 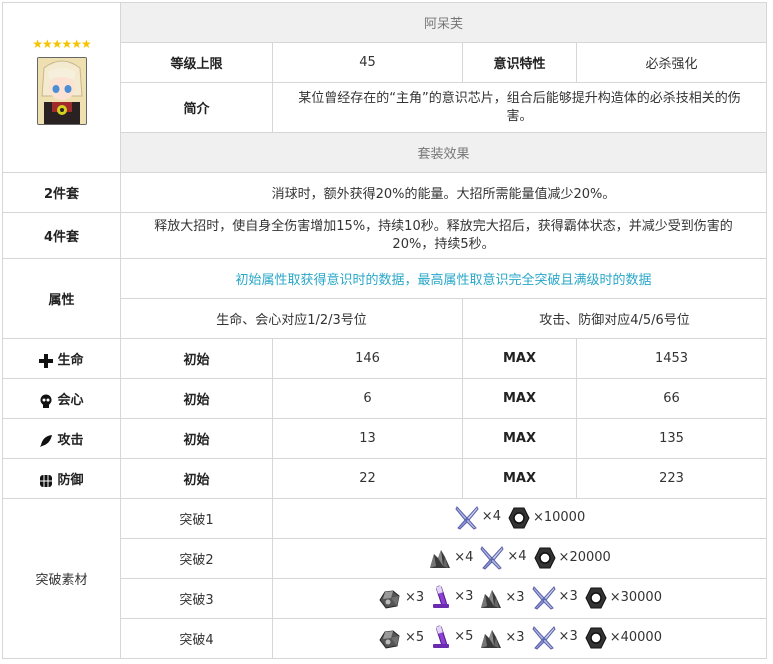 I want to click on two-piece-text: 消球时，额外获得20%的能量。大招所需能量值减少20%。, so click(x=443, y=192).